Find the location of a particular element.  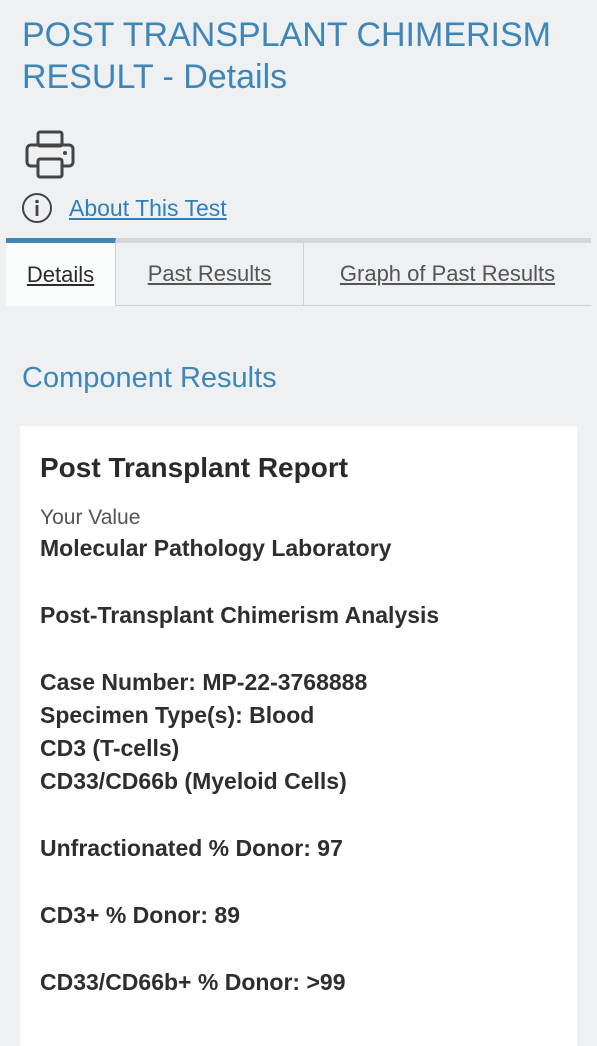

report-line: Specimen Type(s): Blood is located at coordinates (177, 715).